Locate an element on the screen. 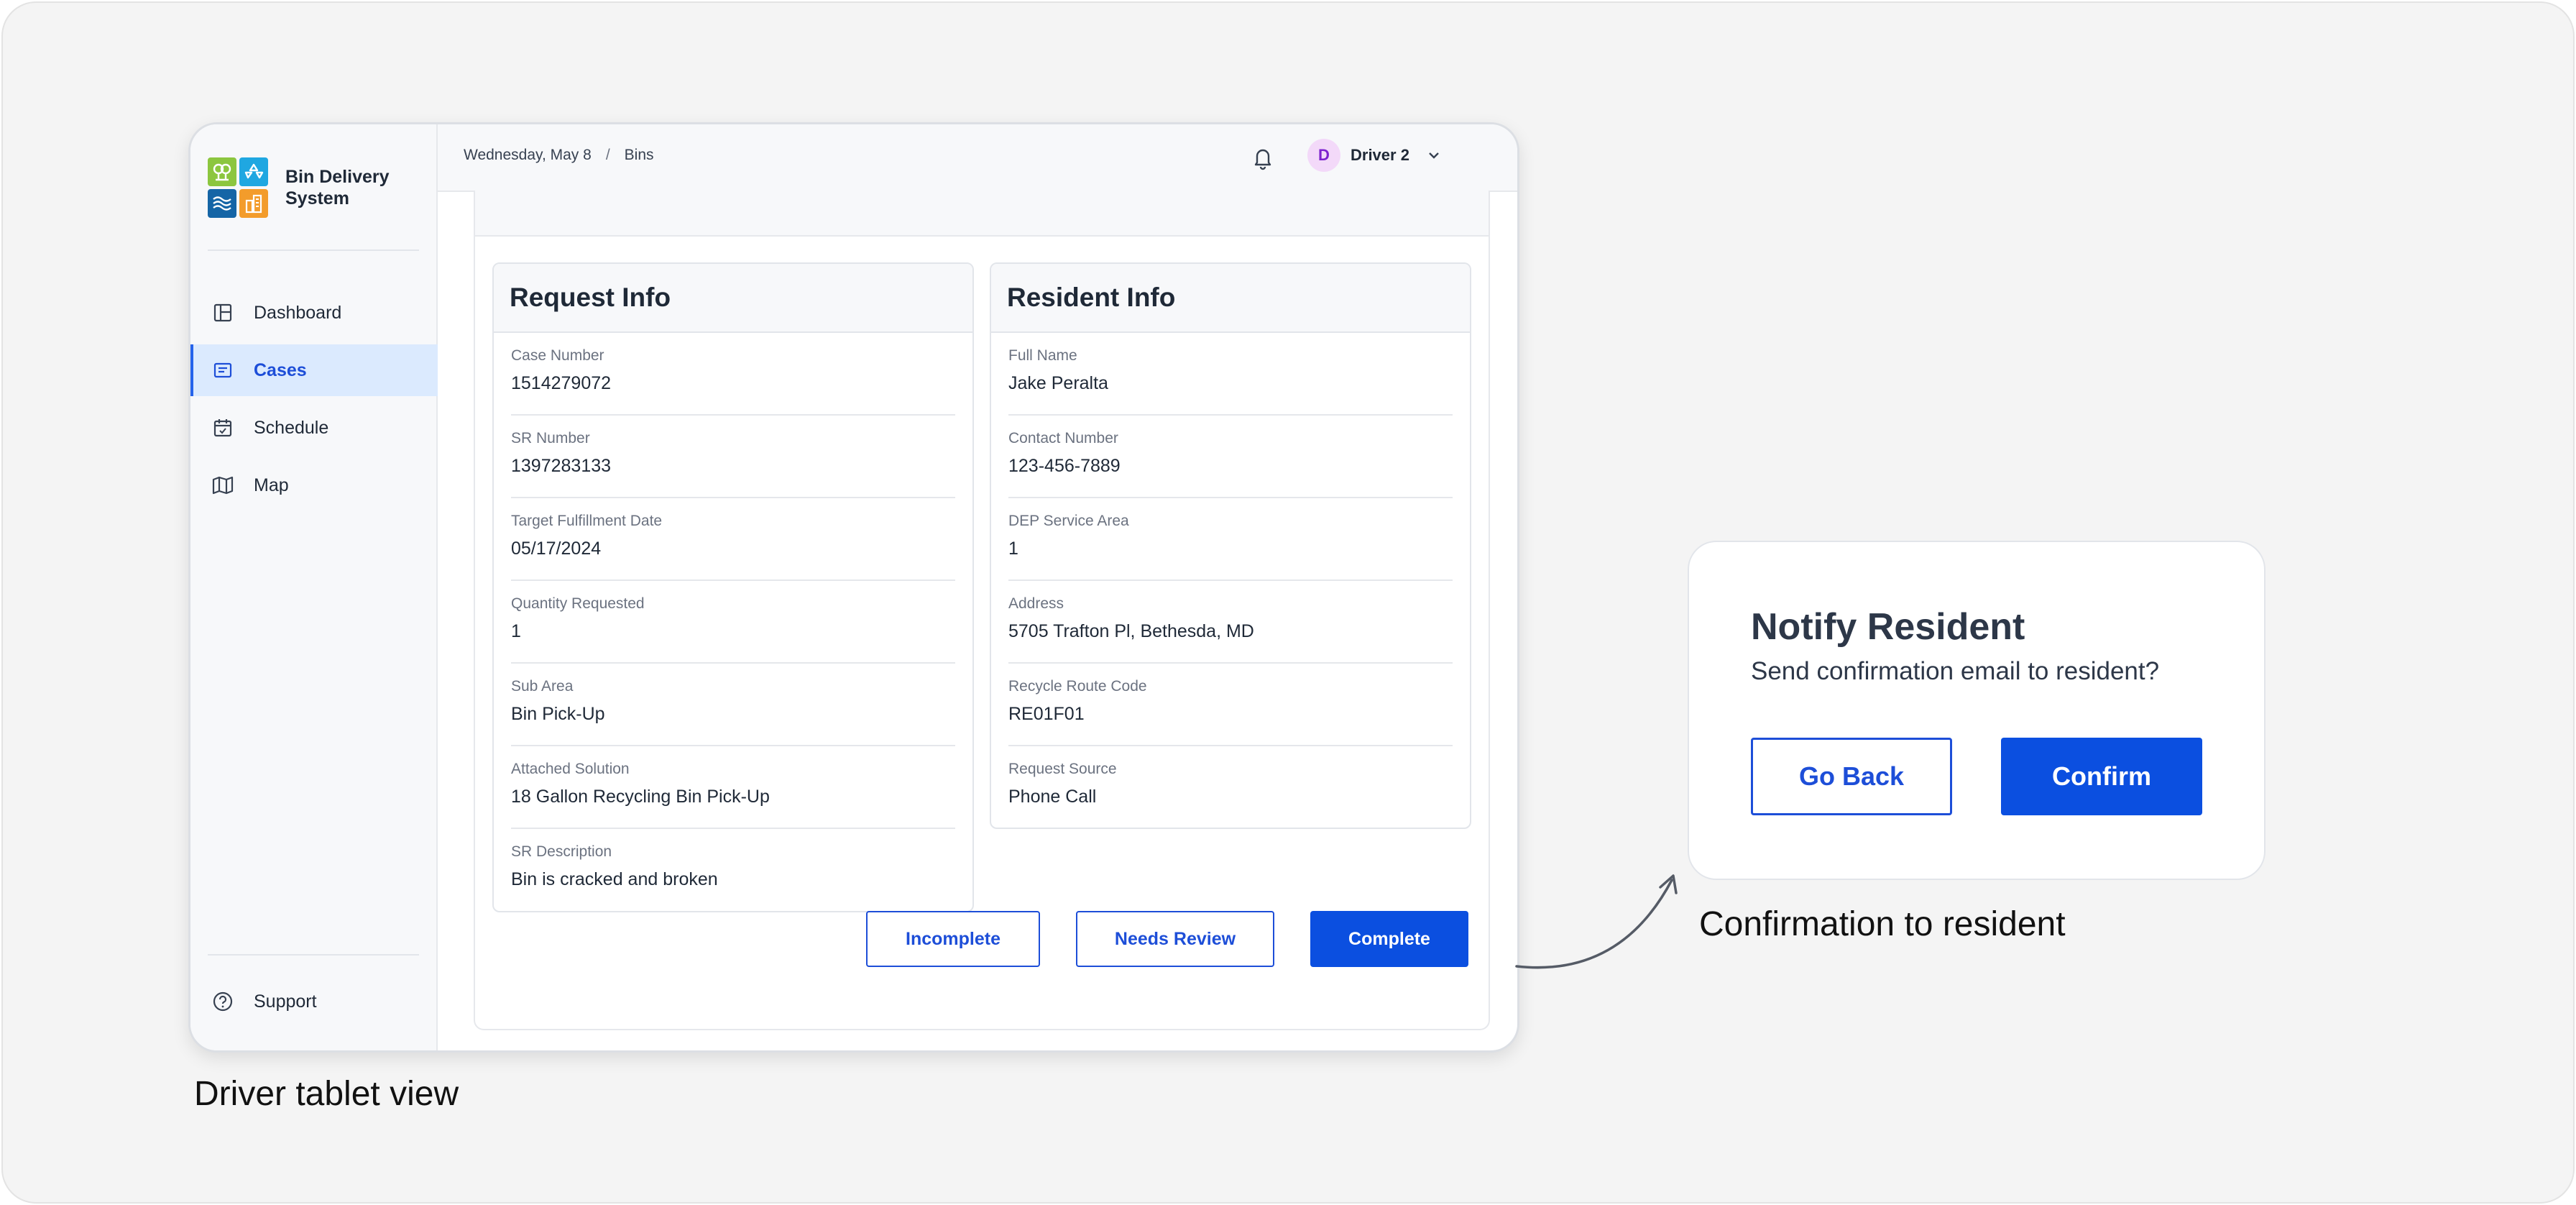 The height and width of the screenshot is (1205, 2576). field-route-code: Recycle Route Code RE01F01 is located at coordinates (1230, 705).